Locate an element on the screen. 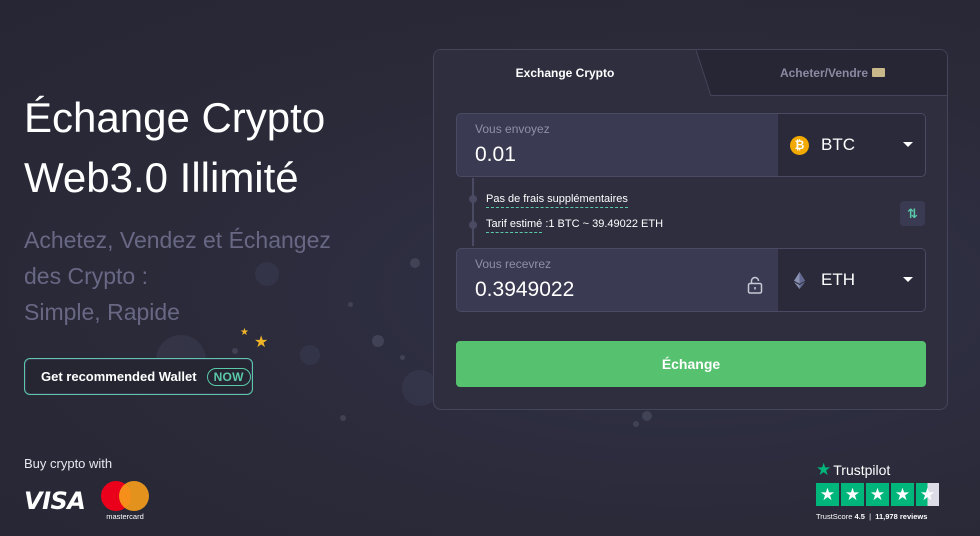 Image resolution: width=980 pixels, height=536 pixels. now-badge: NOW is located at coordinates (228, 376).